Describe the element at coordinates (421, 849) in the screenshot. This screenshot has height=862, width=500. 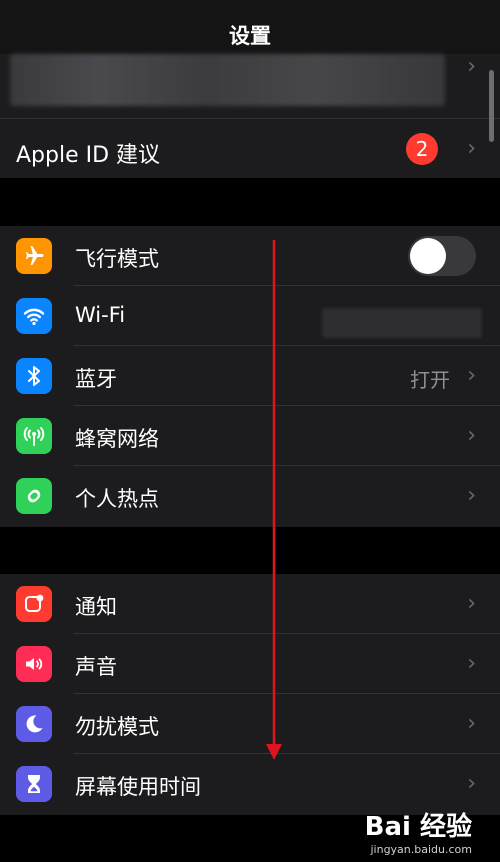
I see `watermark-url: jingyan.baidu.com` at that location.